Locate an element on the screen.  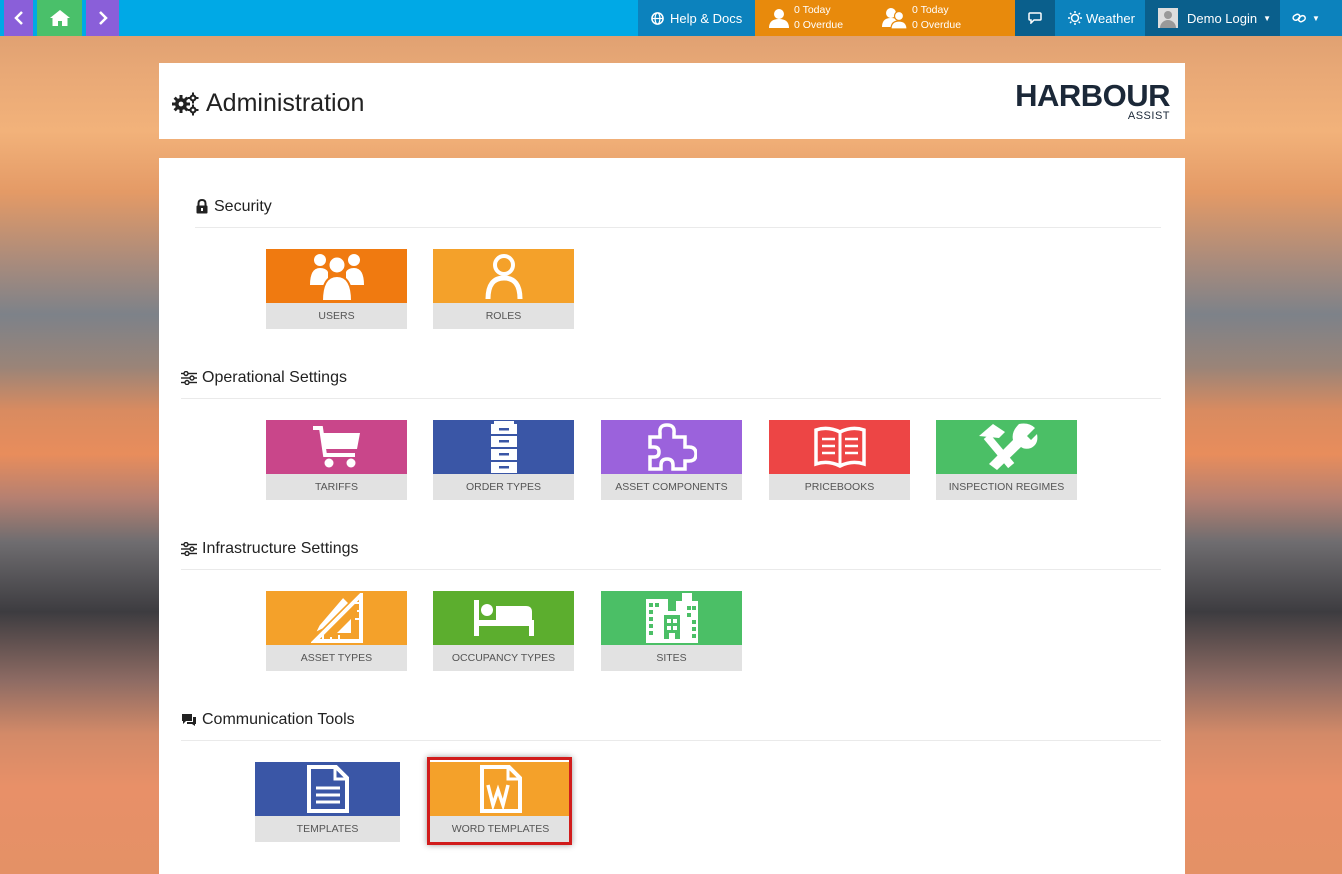
tile-templates-top is located at coordinates (327, 789).